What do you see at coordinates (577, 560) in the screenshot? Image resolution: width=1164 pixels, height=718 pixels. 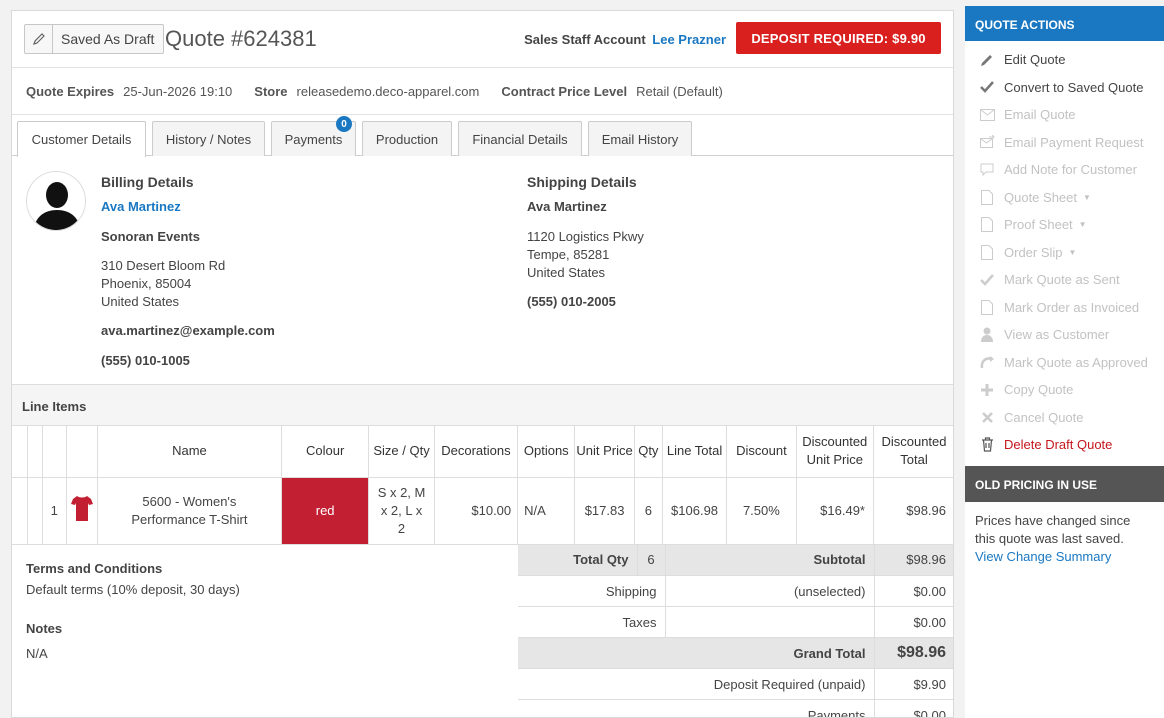 I see `total-qty-label: Total Qty` at bounding box center [577, 560].